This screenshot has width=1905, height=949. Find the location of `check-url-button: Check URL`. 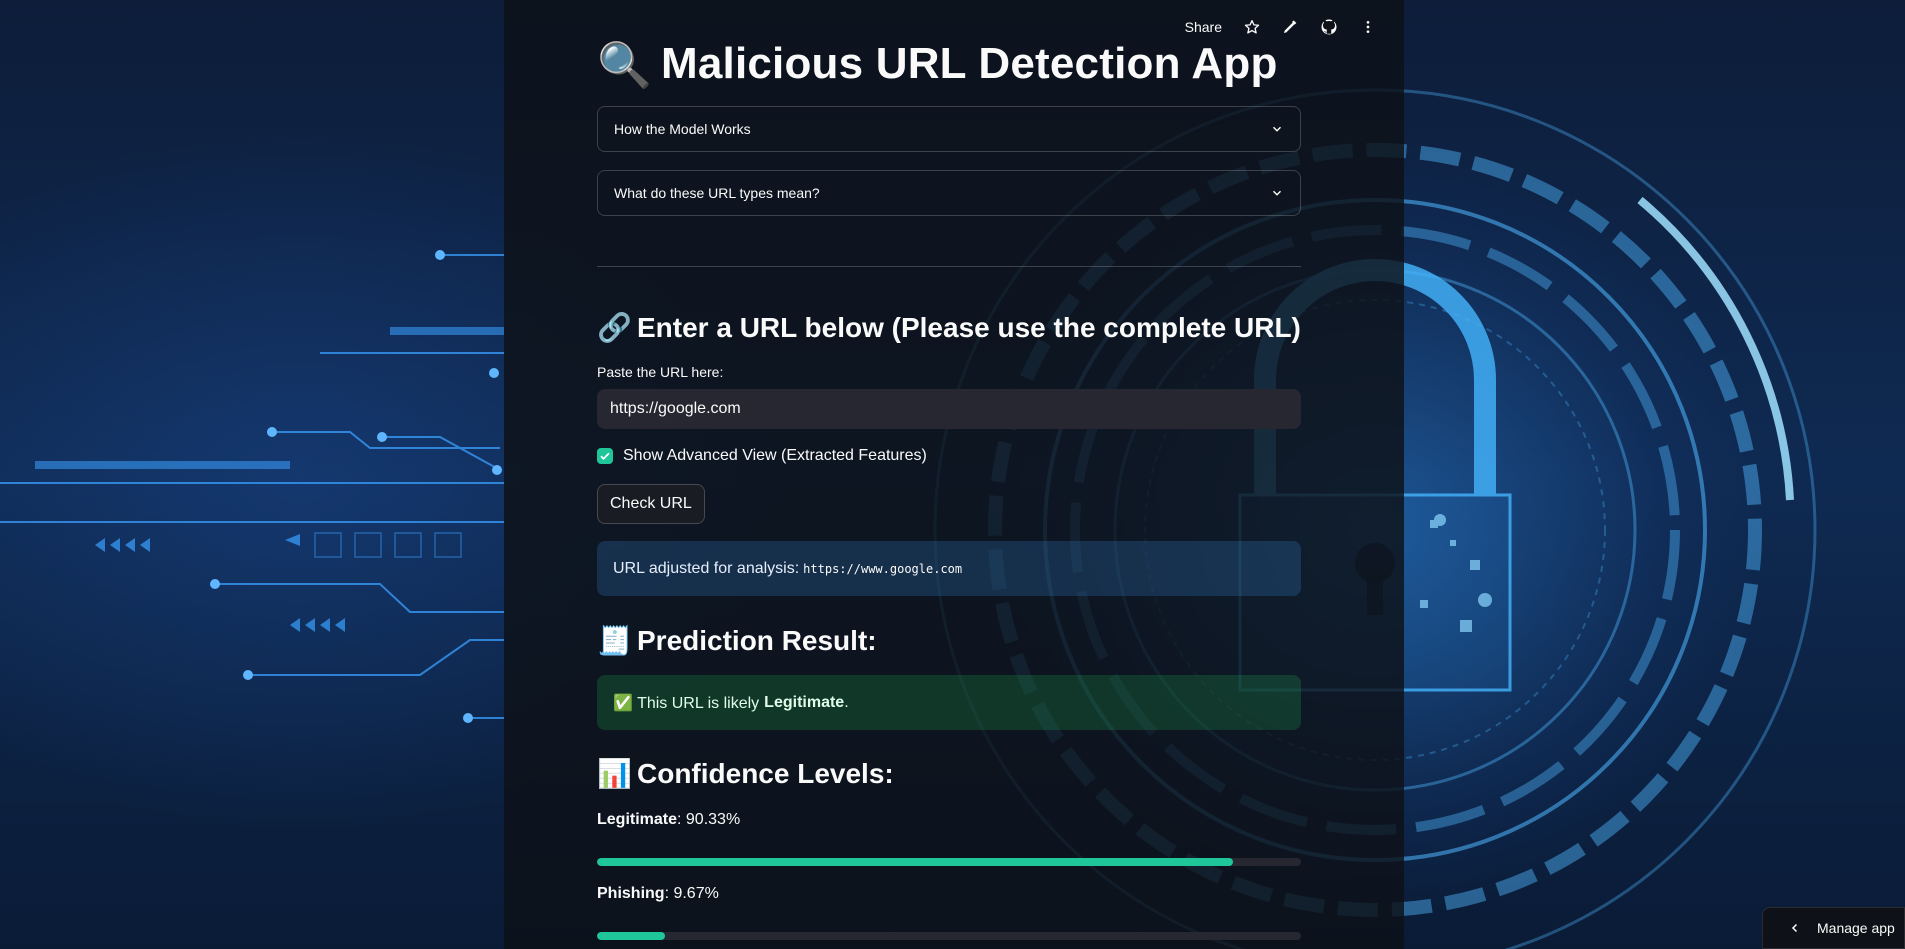

check-url-button: Check URL is located at coordinates (651, 504).